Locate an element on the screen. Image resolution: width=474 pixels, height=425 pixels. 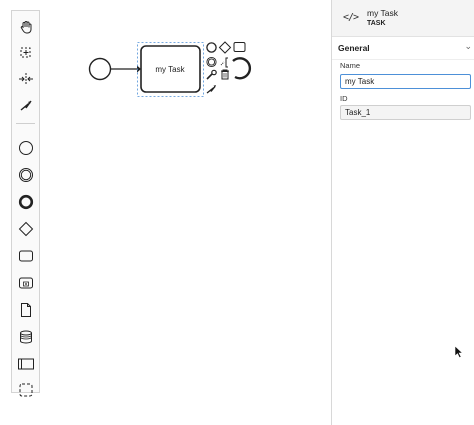
palette-separator is located at coordinates (25, 123).